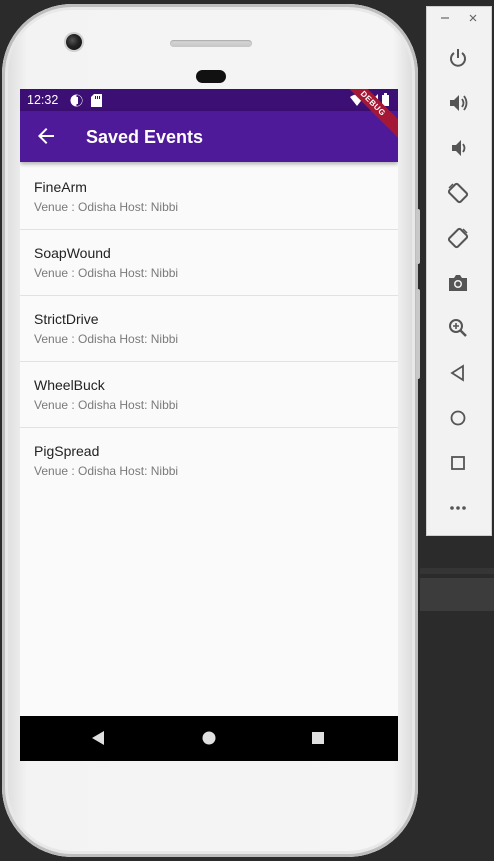 The width and height of the screenshot is (494, 861). I want to click on nav-home-icon, so click(209, 738).